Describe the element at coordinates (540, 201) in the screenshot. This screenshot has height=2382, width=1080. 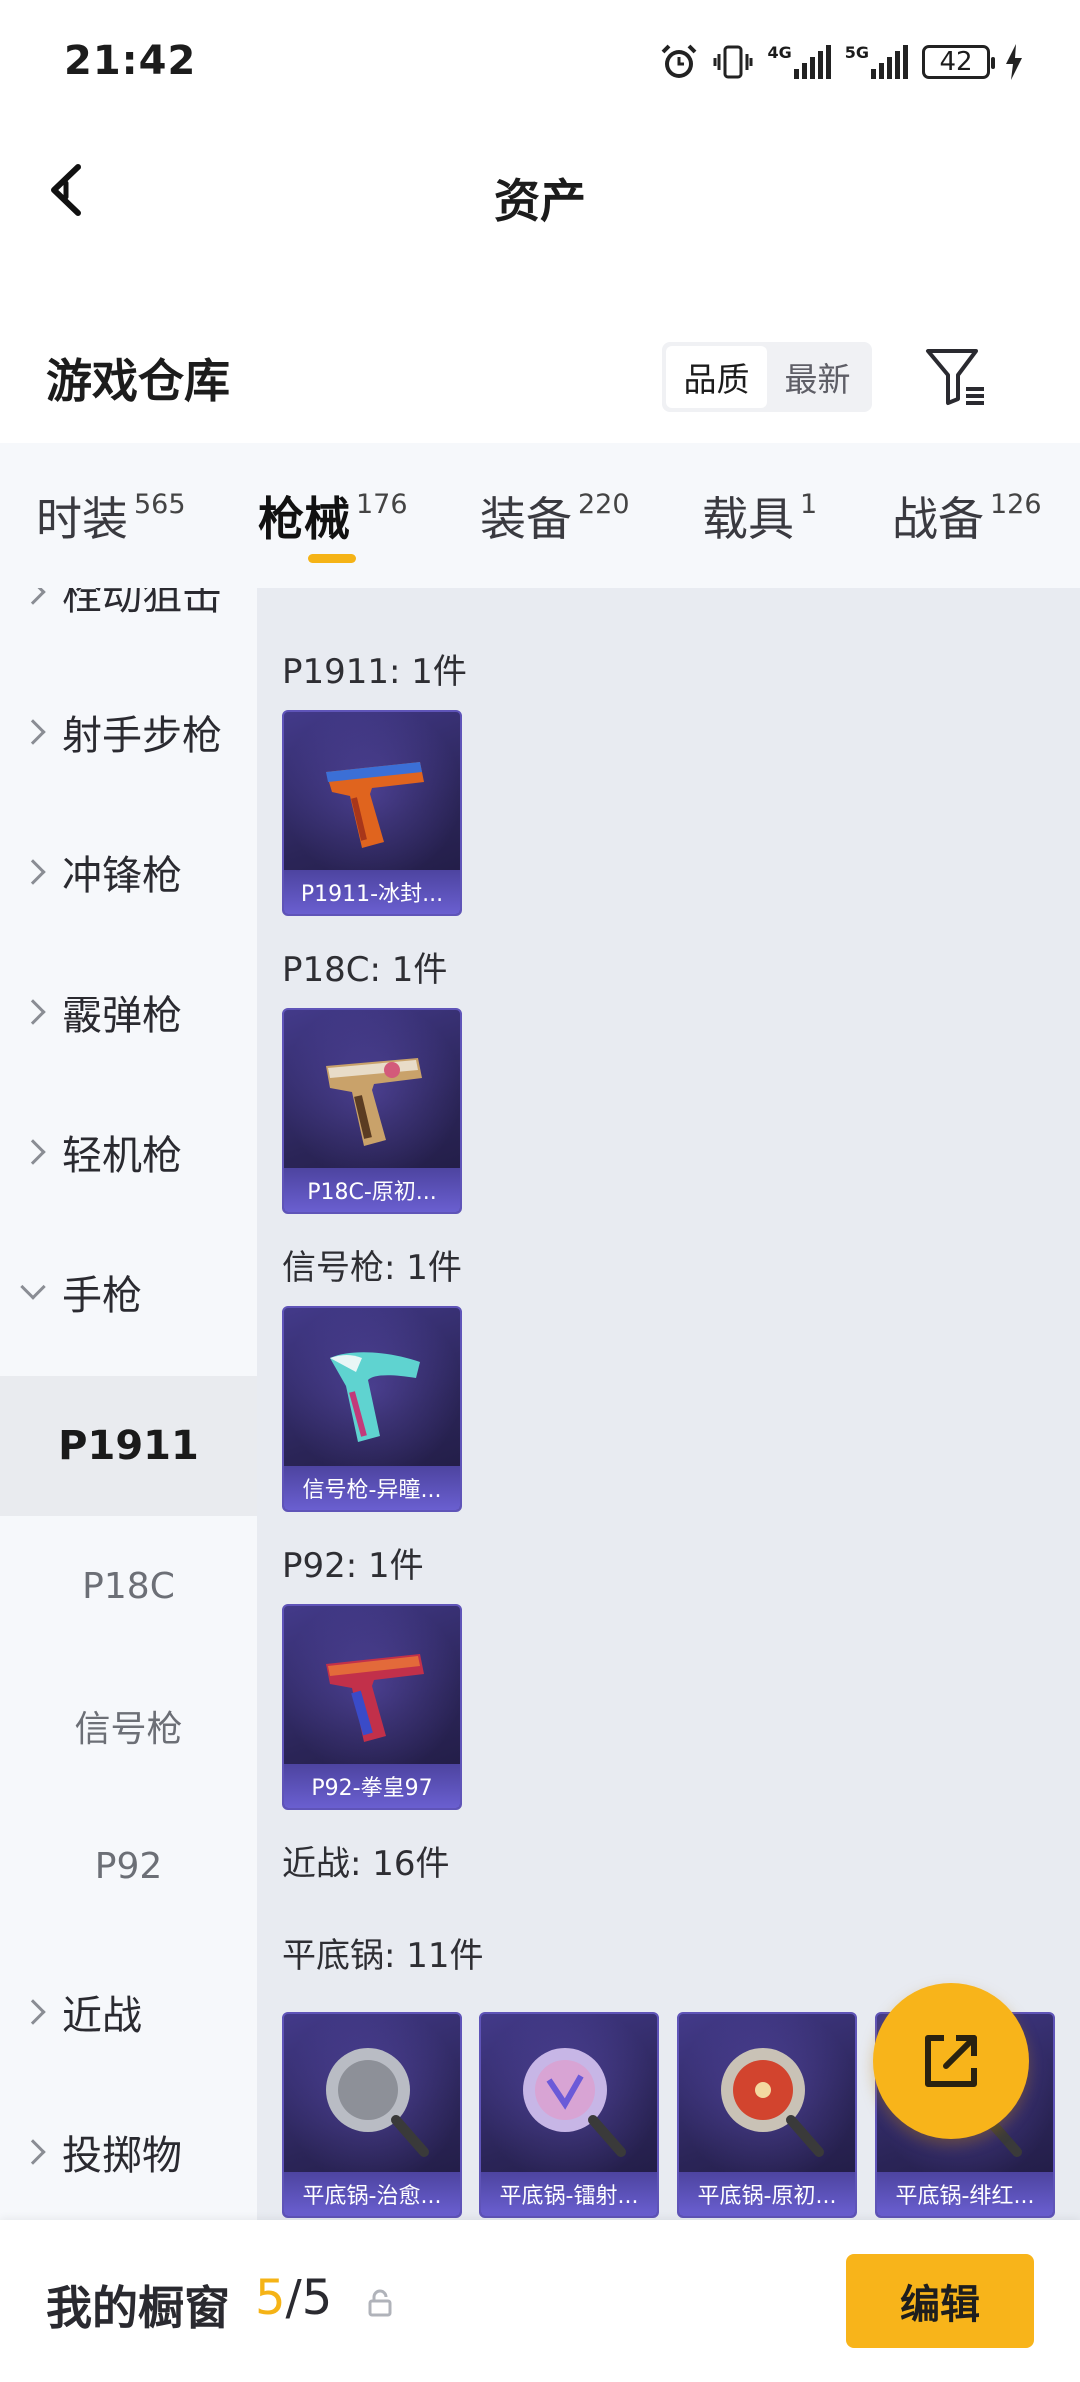
I see `page-title: 资产` at that location.